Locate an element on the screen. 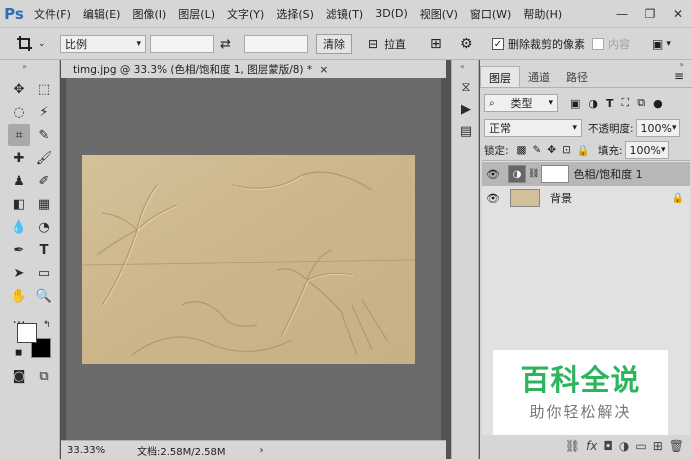  quick-mask-icon: ◙ is located at coordinates (19, 376).